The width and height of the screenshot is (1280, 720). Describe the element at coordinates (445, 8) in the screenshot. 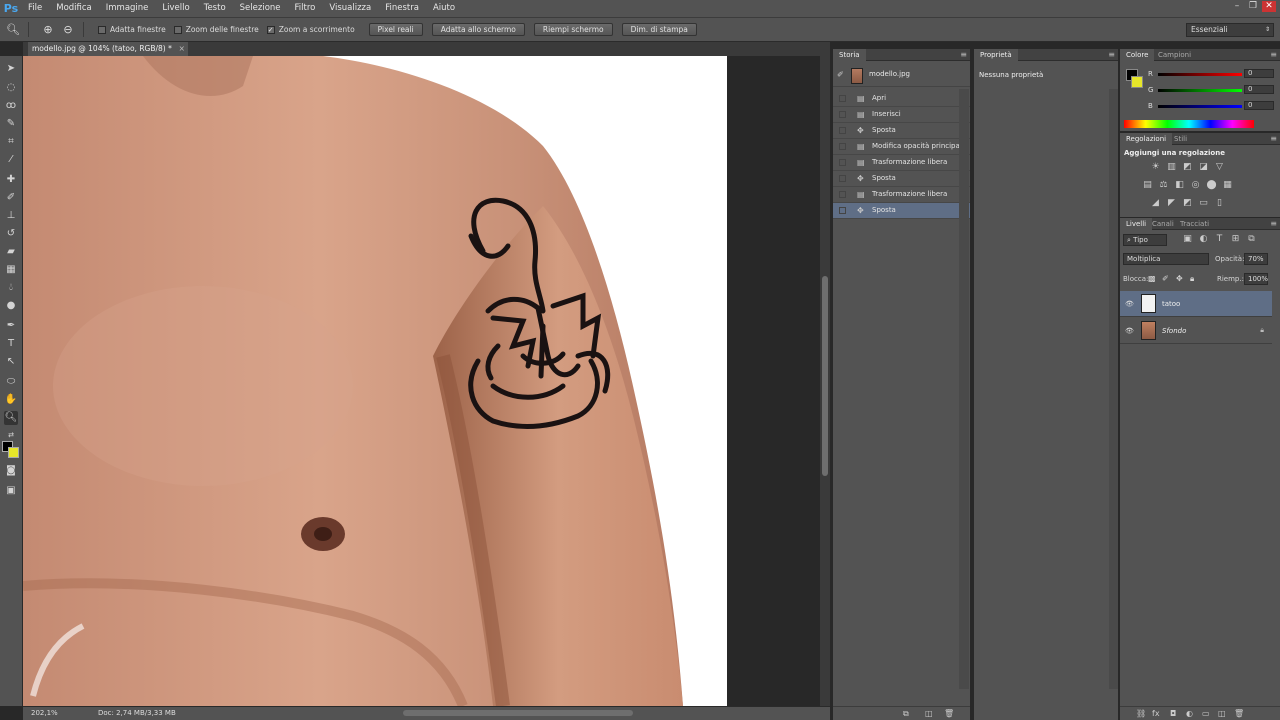

I see `menu-aiuto: Aiuto` at that location.